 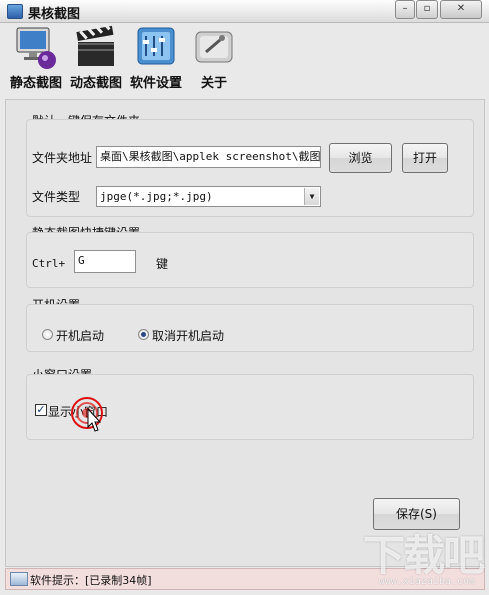 What do you see at coordinates (461, 9) in the screenshot?
I see `close-button: ✕` at bounding box center [461, 9].